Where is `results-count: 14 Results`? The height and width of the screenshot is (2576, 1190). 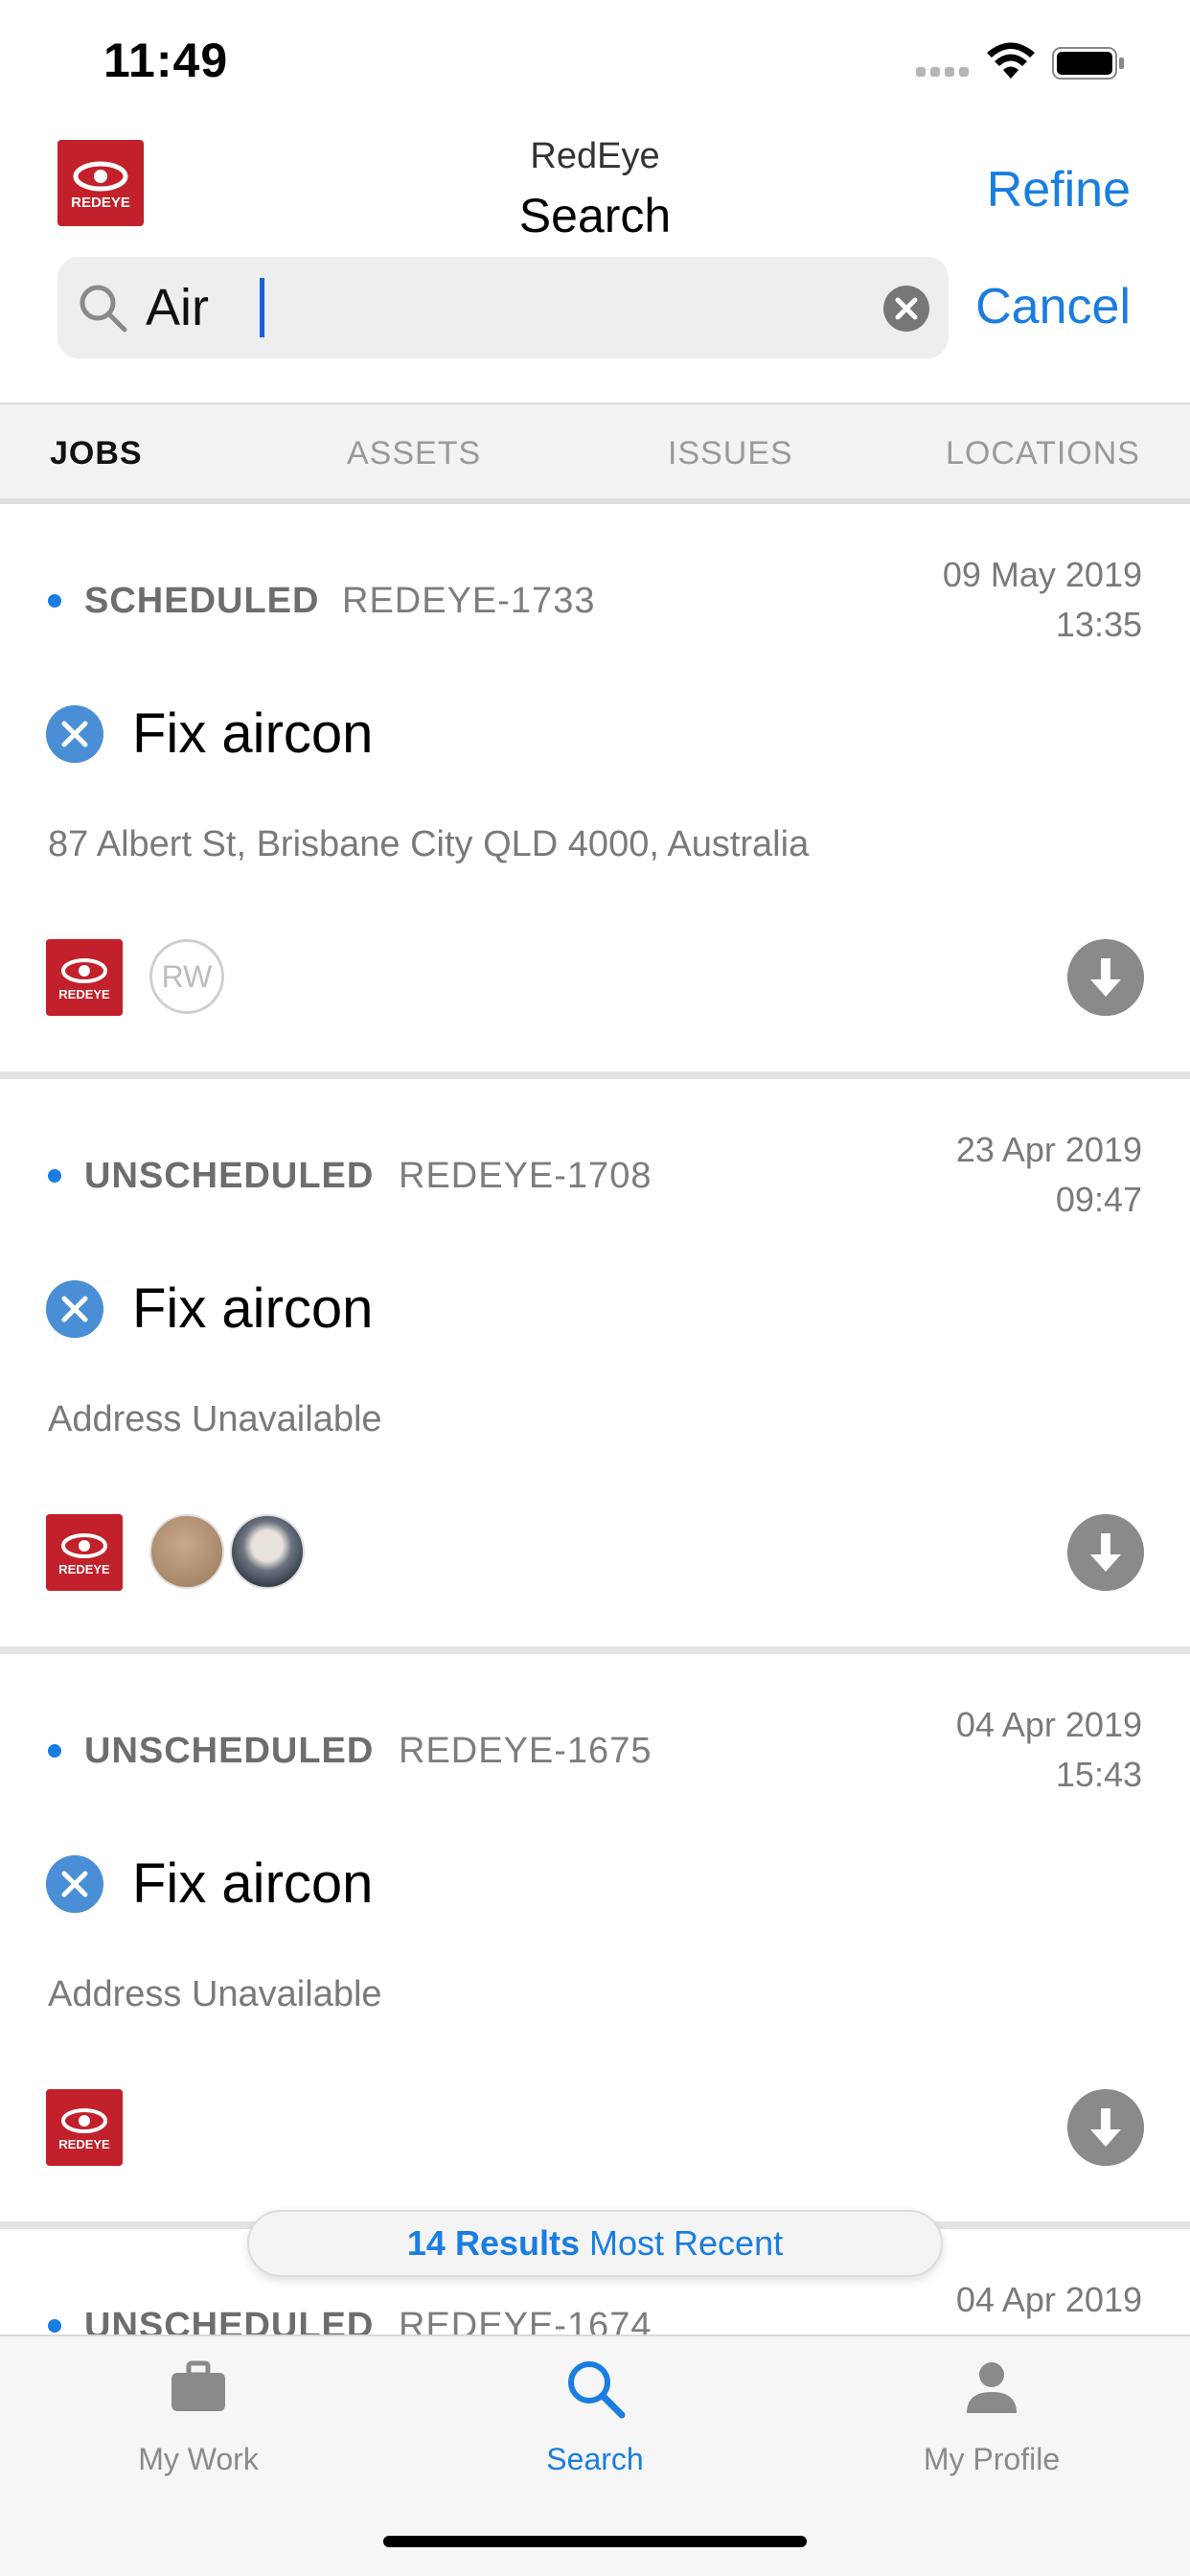 results-count: 14 Results is located at coordinates (493, 2243).